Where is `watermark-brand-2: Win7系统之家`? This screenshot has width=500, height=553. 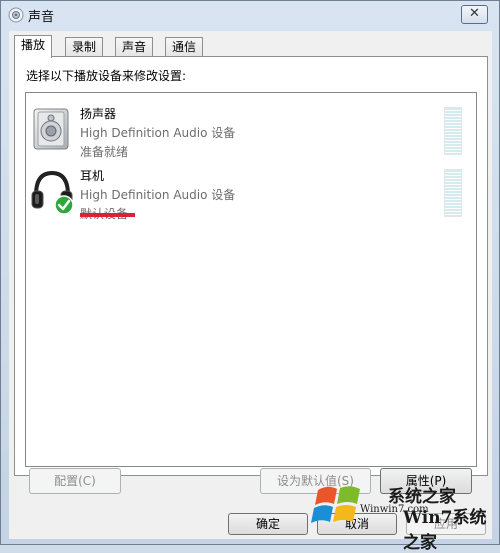
watermark-brand-2: Win7系统之家 is located at coordinates (445, 530).